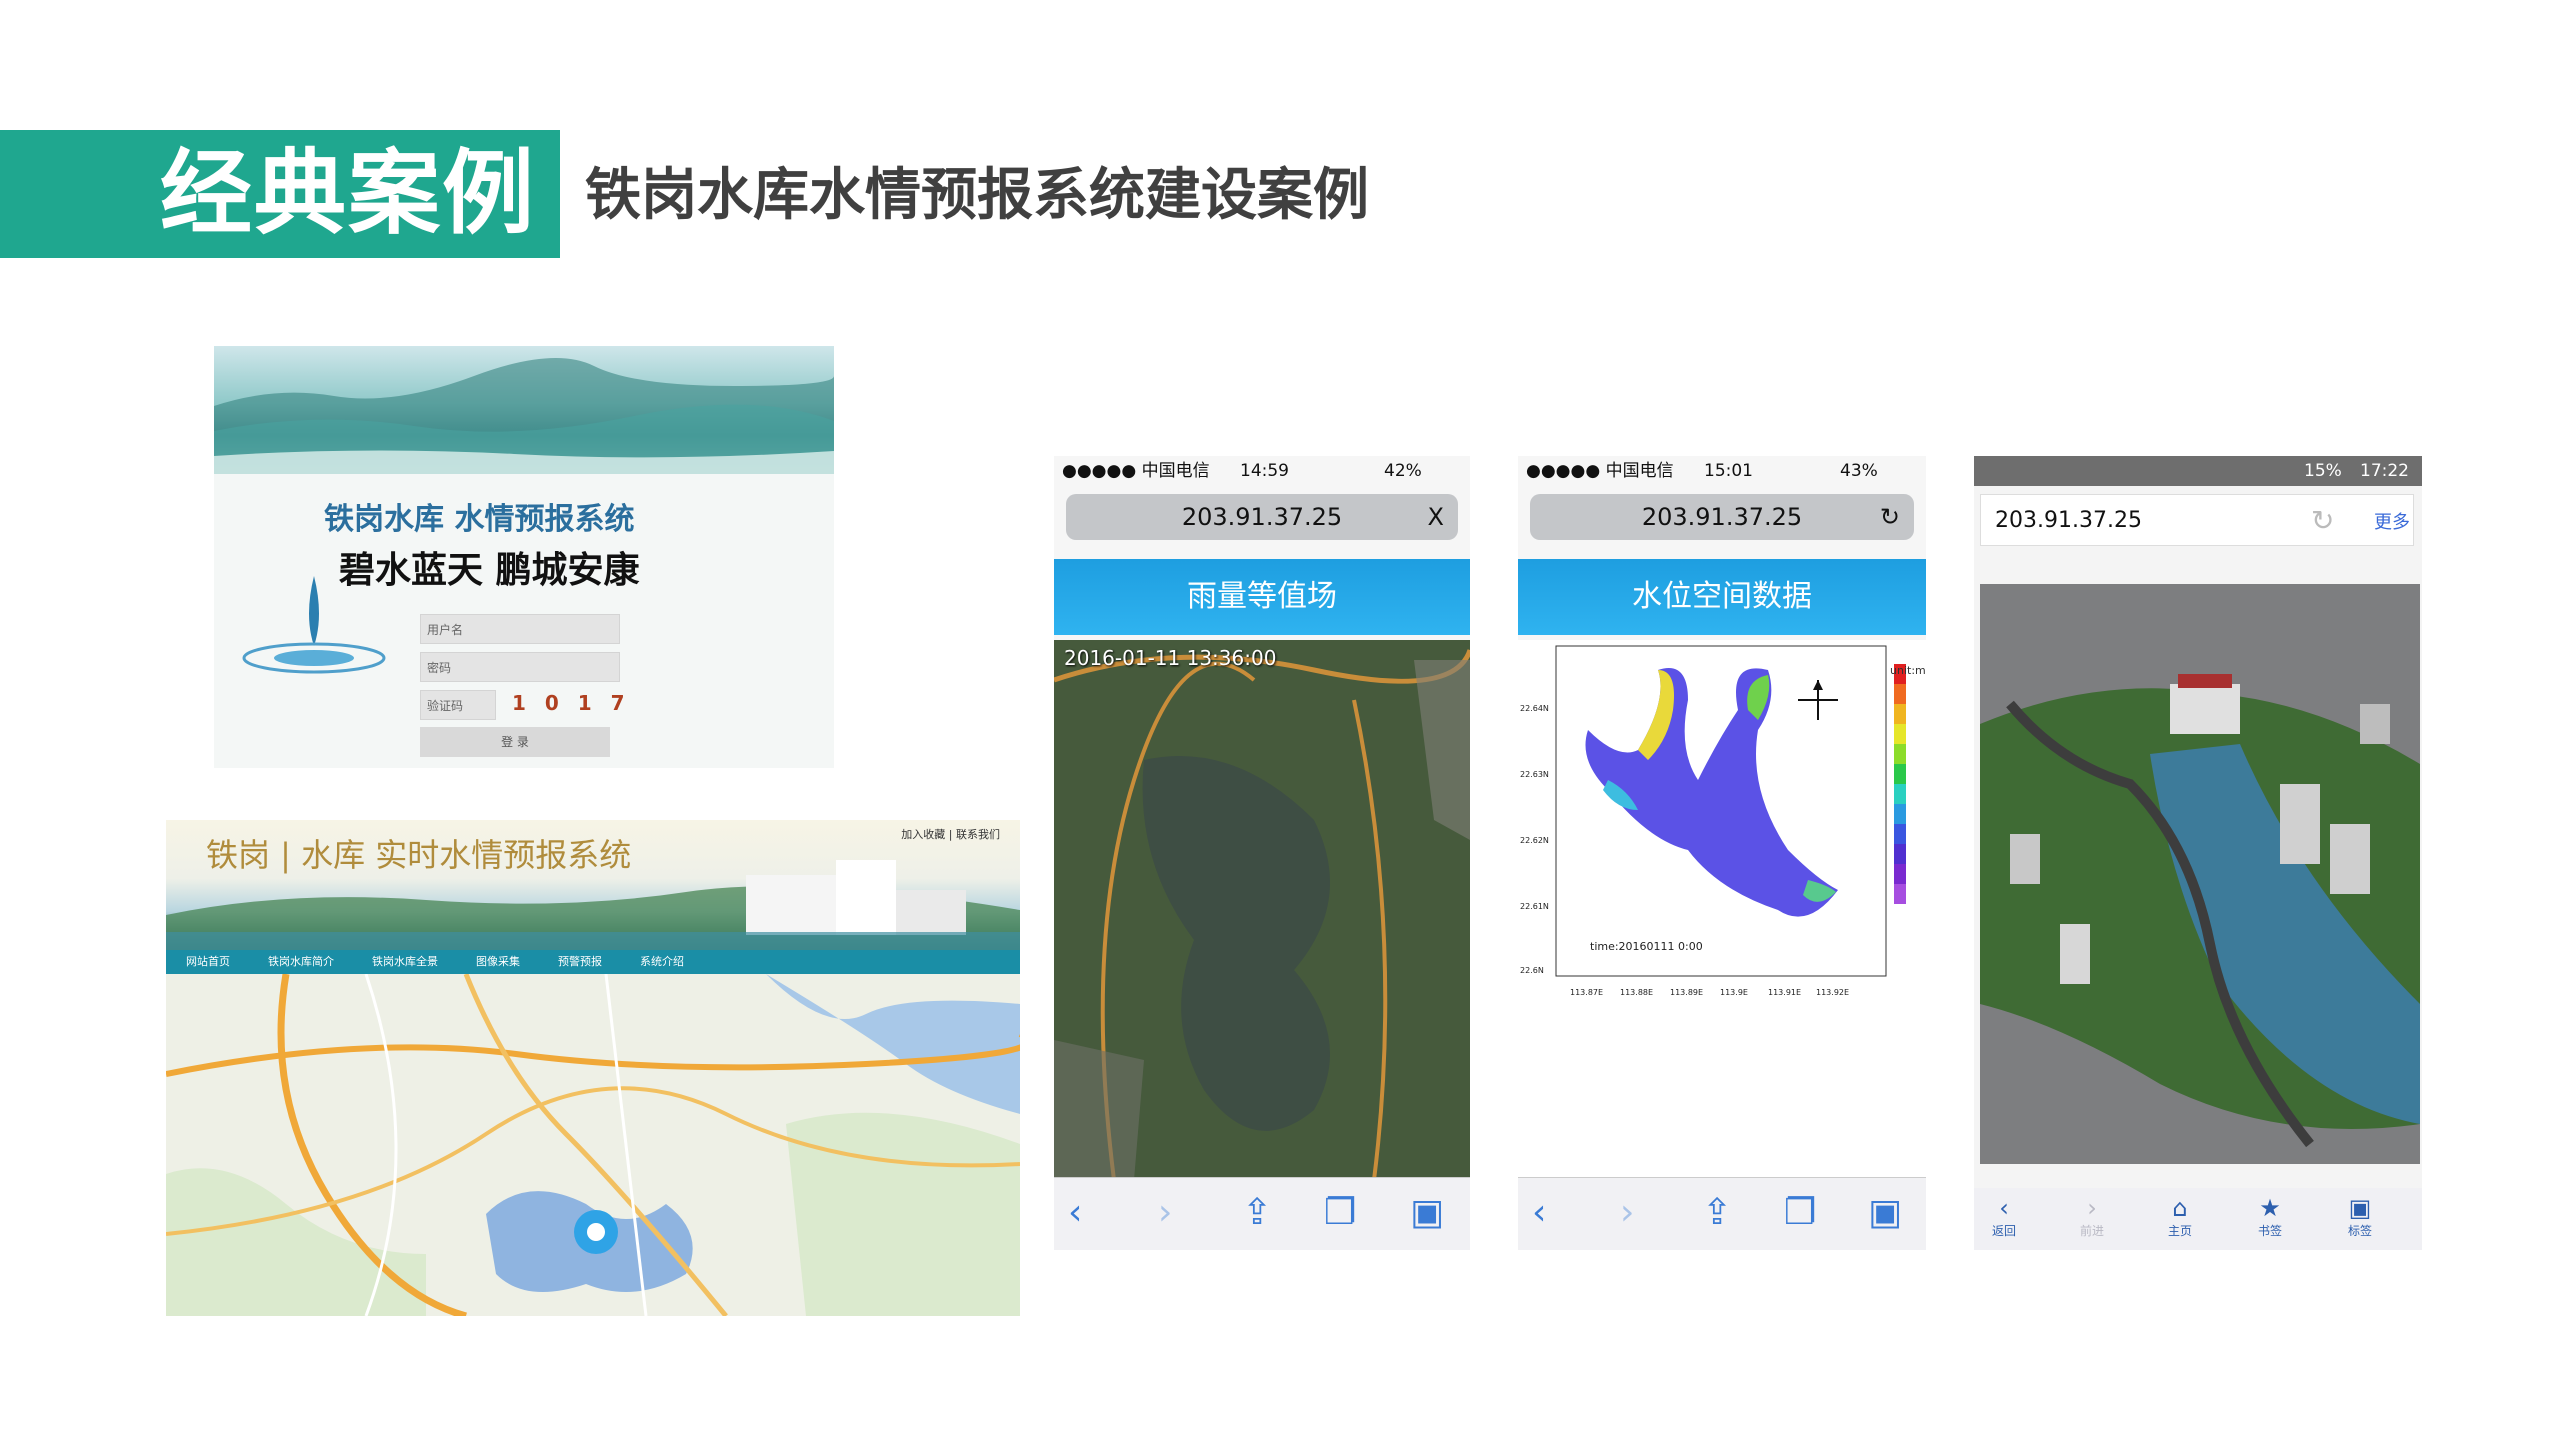 The height and width of the screenshot is (1440, 2560). I want to click on nav-item-home: 网站首页, so click(208, 962).